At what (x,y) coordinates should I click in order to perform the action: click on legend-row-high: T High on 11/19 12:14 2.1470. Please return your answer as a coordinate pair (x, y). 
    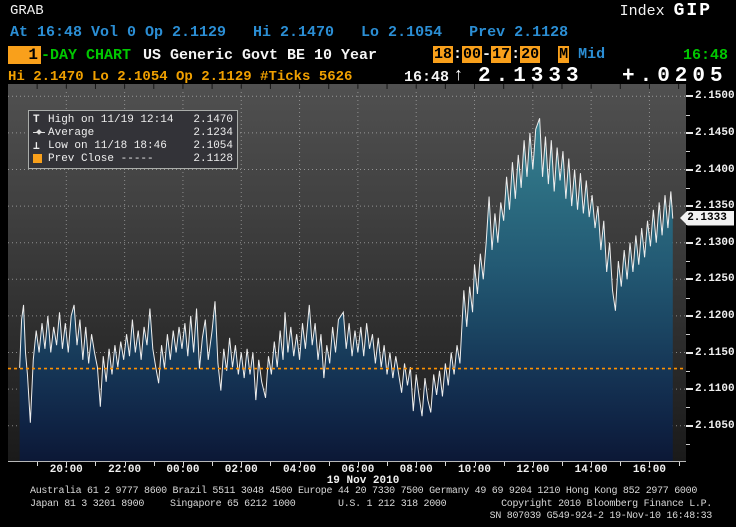
    Looking at the image, I should click on (133, 119).